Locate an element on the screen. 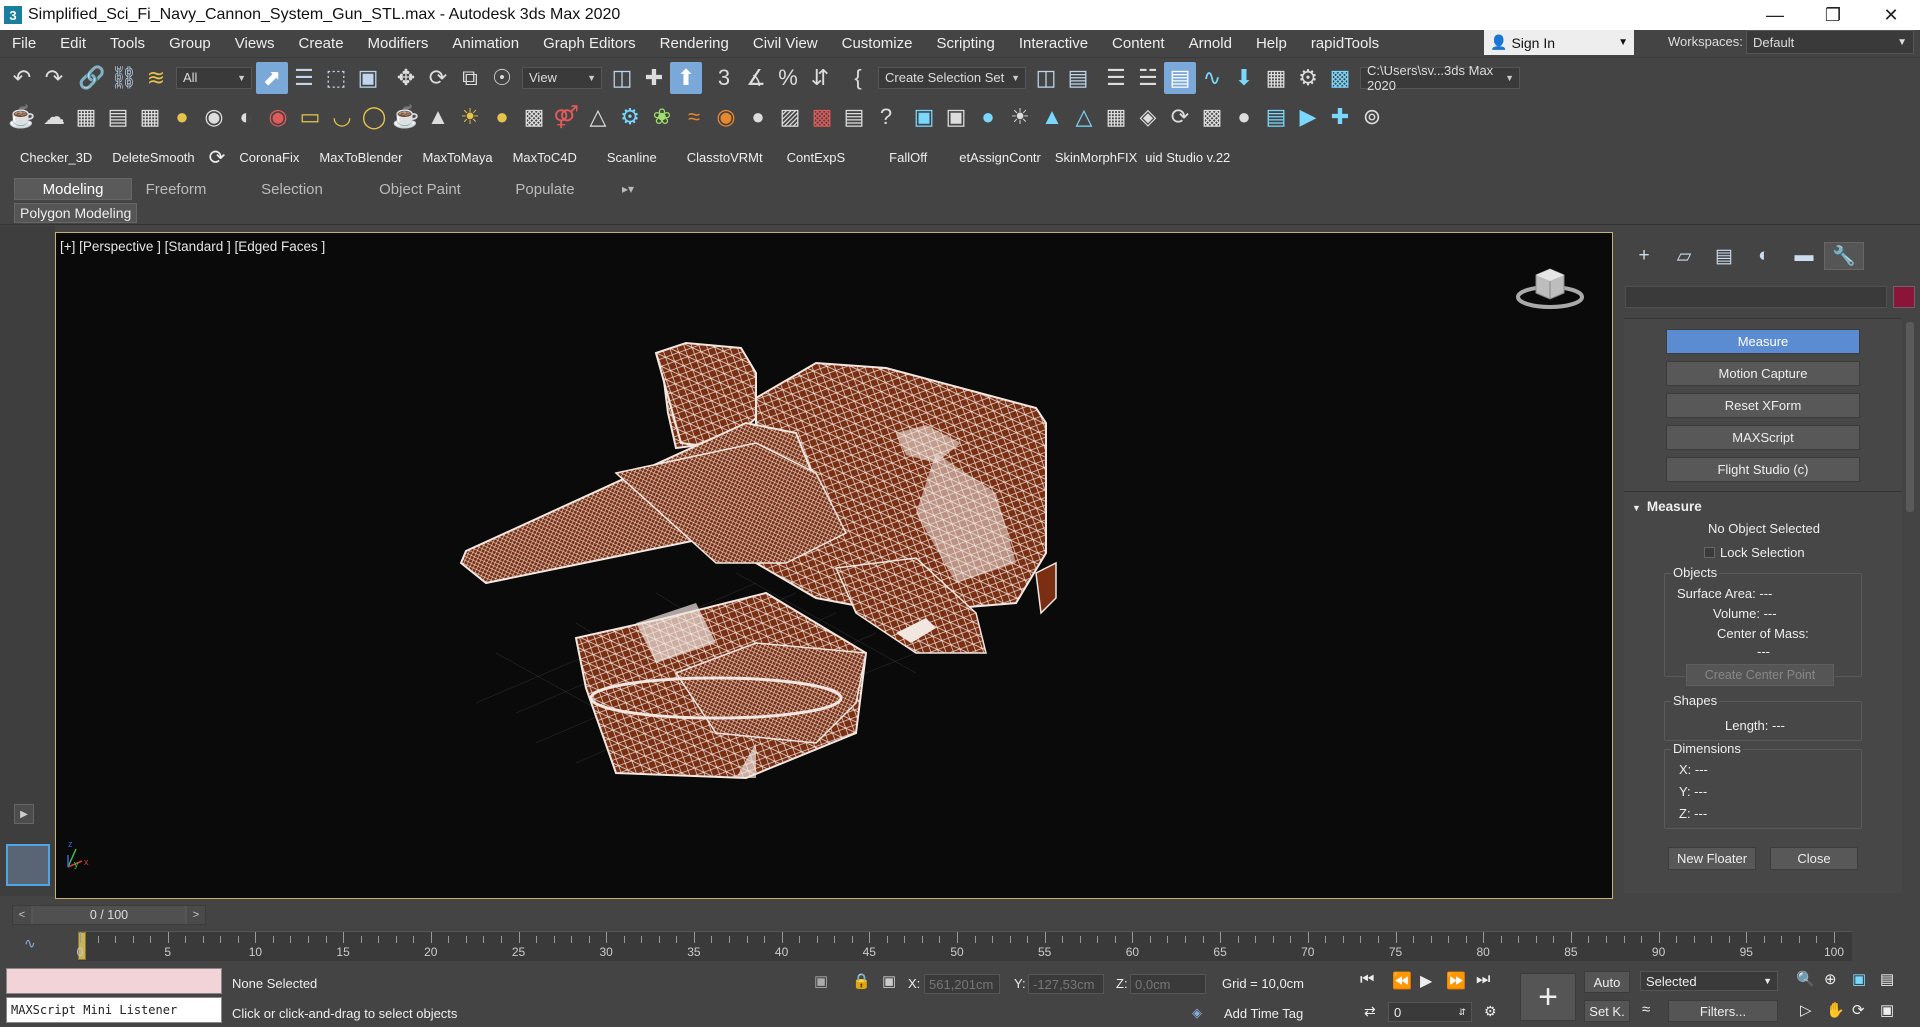  film-icon: ▶ is located at coordinates (1308, 117).